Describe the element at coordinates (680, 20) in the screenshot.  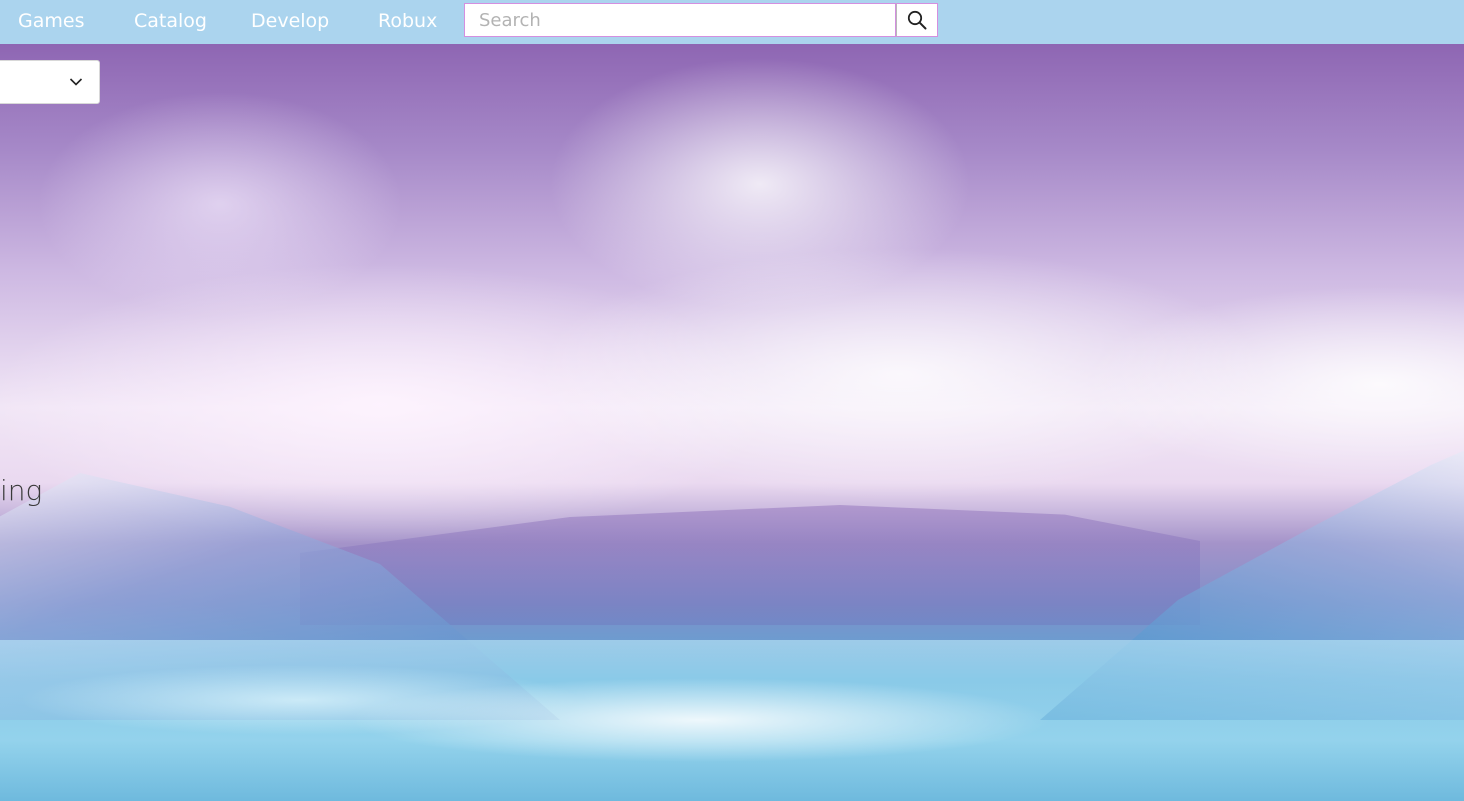
I see `search-input` at that location.